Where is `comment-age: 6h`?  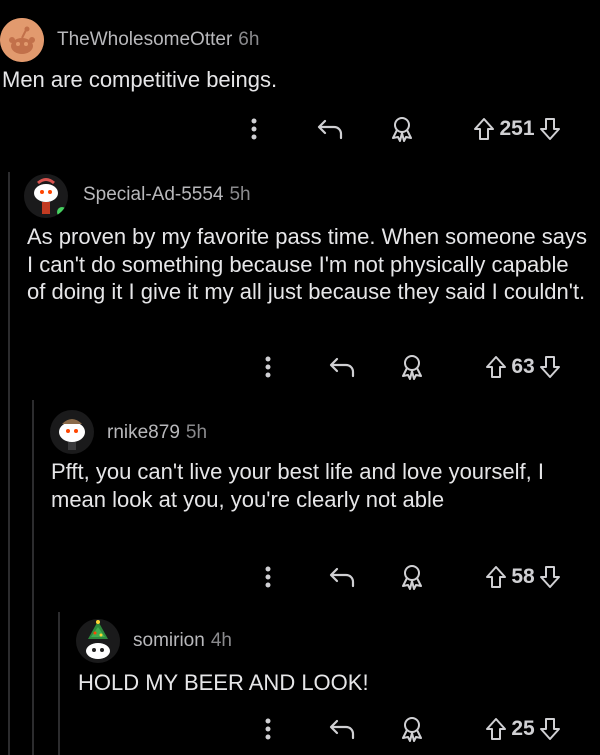
comment-age: 6h is located at coordinates (249, 39).